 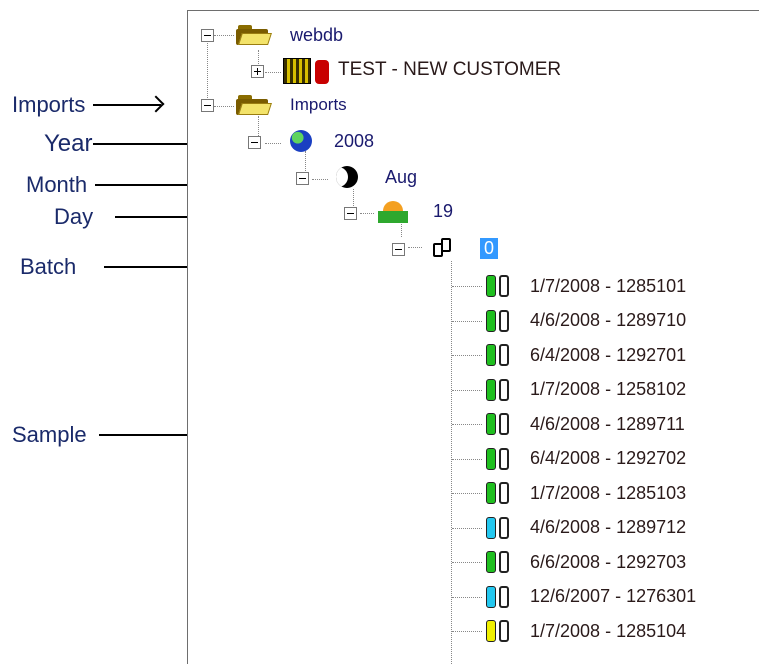 I want to click on tree-node-label-selected: 0, so click(x=489, y=248).